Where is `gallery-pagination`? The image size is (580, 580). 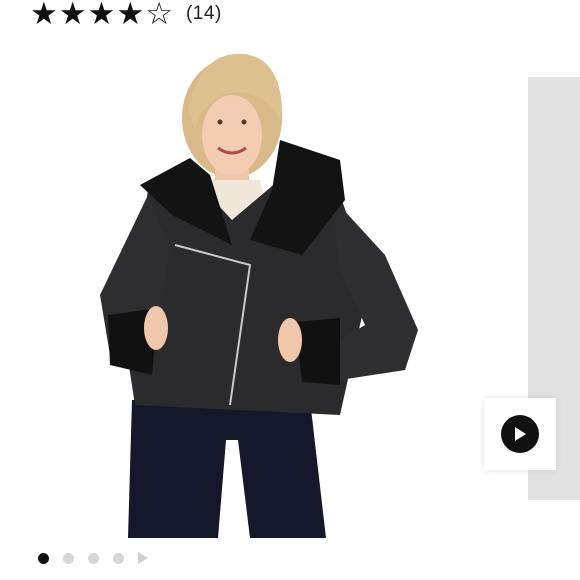 gallery-pagination is located at coordinates (93, 558).